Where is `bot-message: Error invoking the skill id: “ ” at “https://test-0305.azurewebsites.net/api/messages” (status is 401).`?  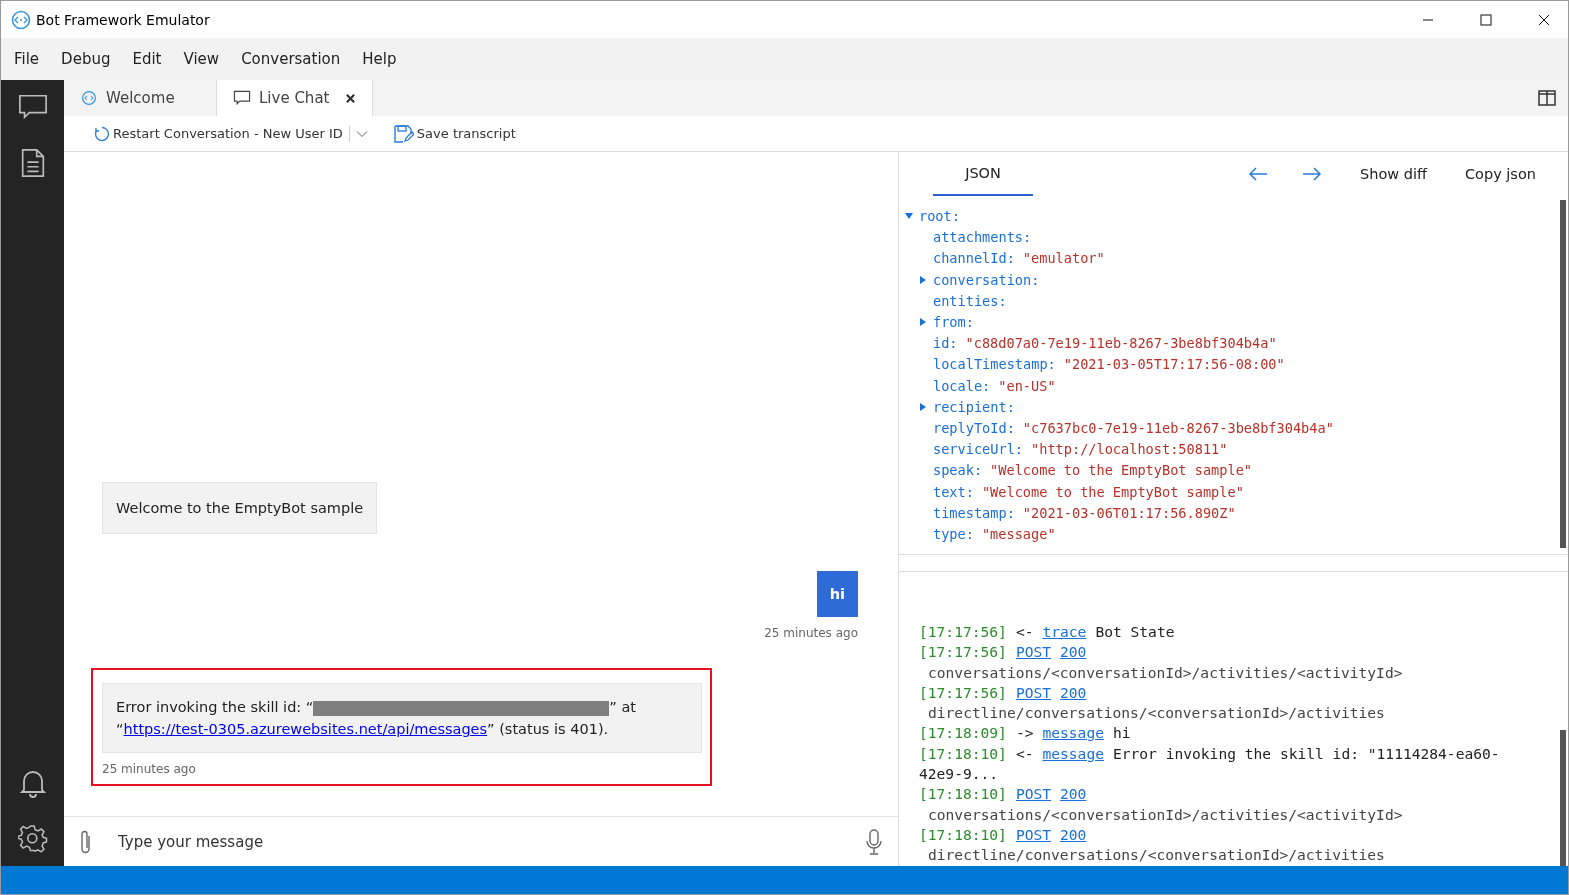 bot-message: Error invoking the skill id: “ ” at “https://test-0305.azurewebsites.net/api/messages” (status is 401). is located at coordinates (402, 718).